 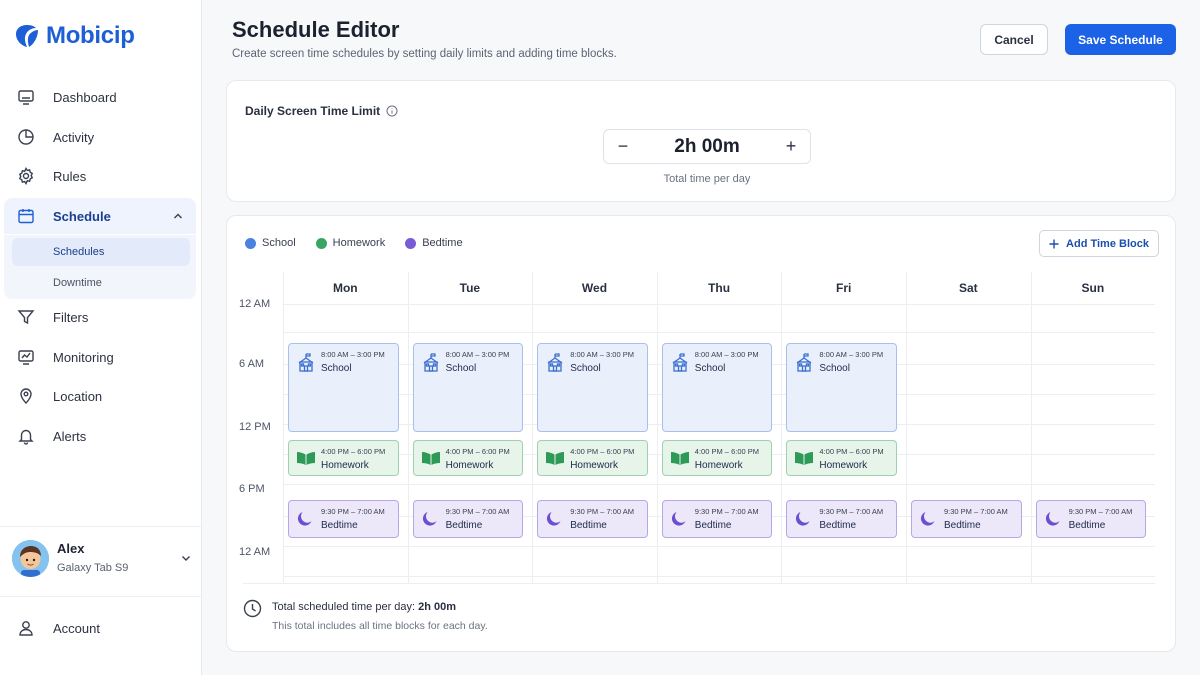 I want to click on bedtime-block-thu: 9:30 PM – 7:00 AM Bedtime, so click(x=717, y=519).